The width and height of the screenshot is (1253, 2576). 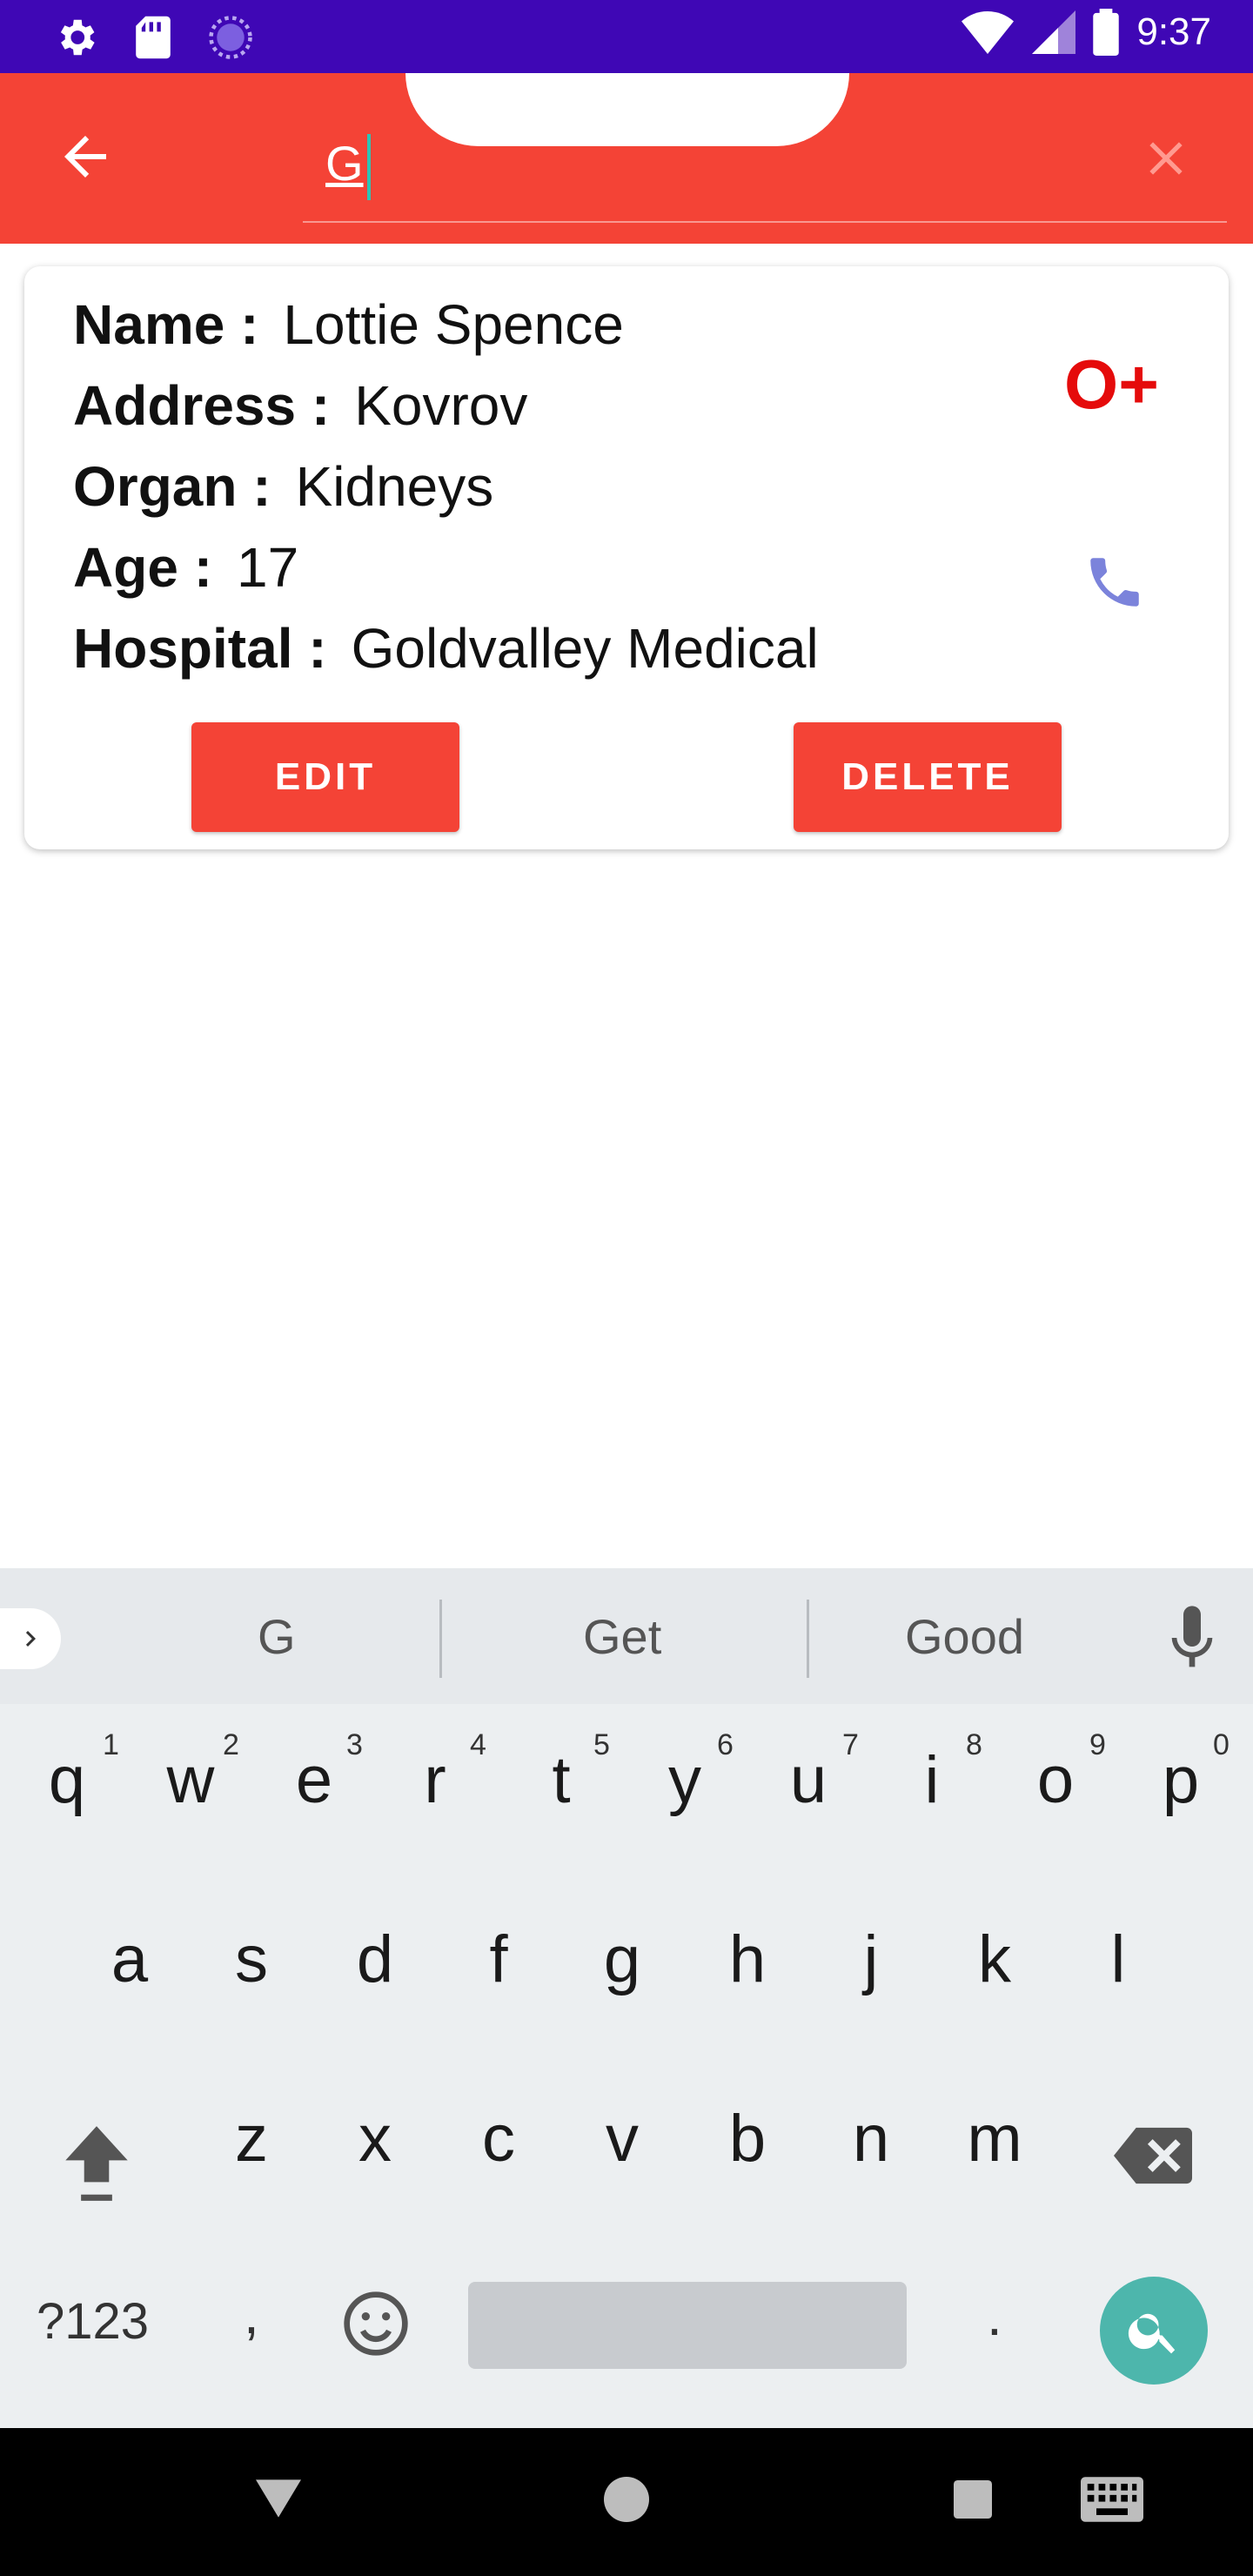 I want to click on hospital-value: Goldvalley Medical, so click(x=585, y=648).